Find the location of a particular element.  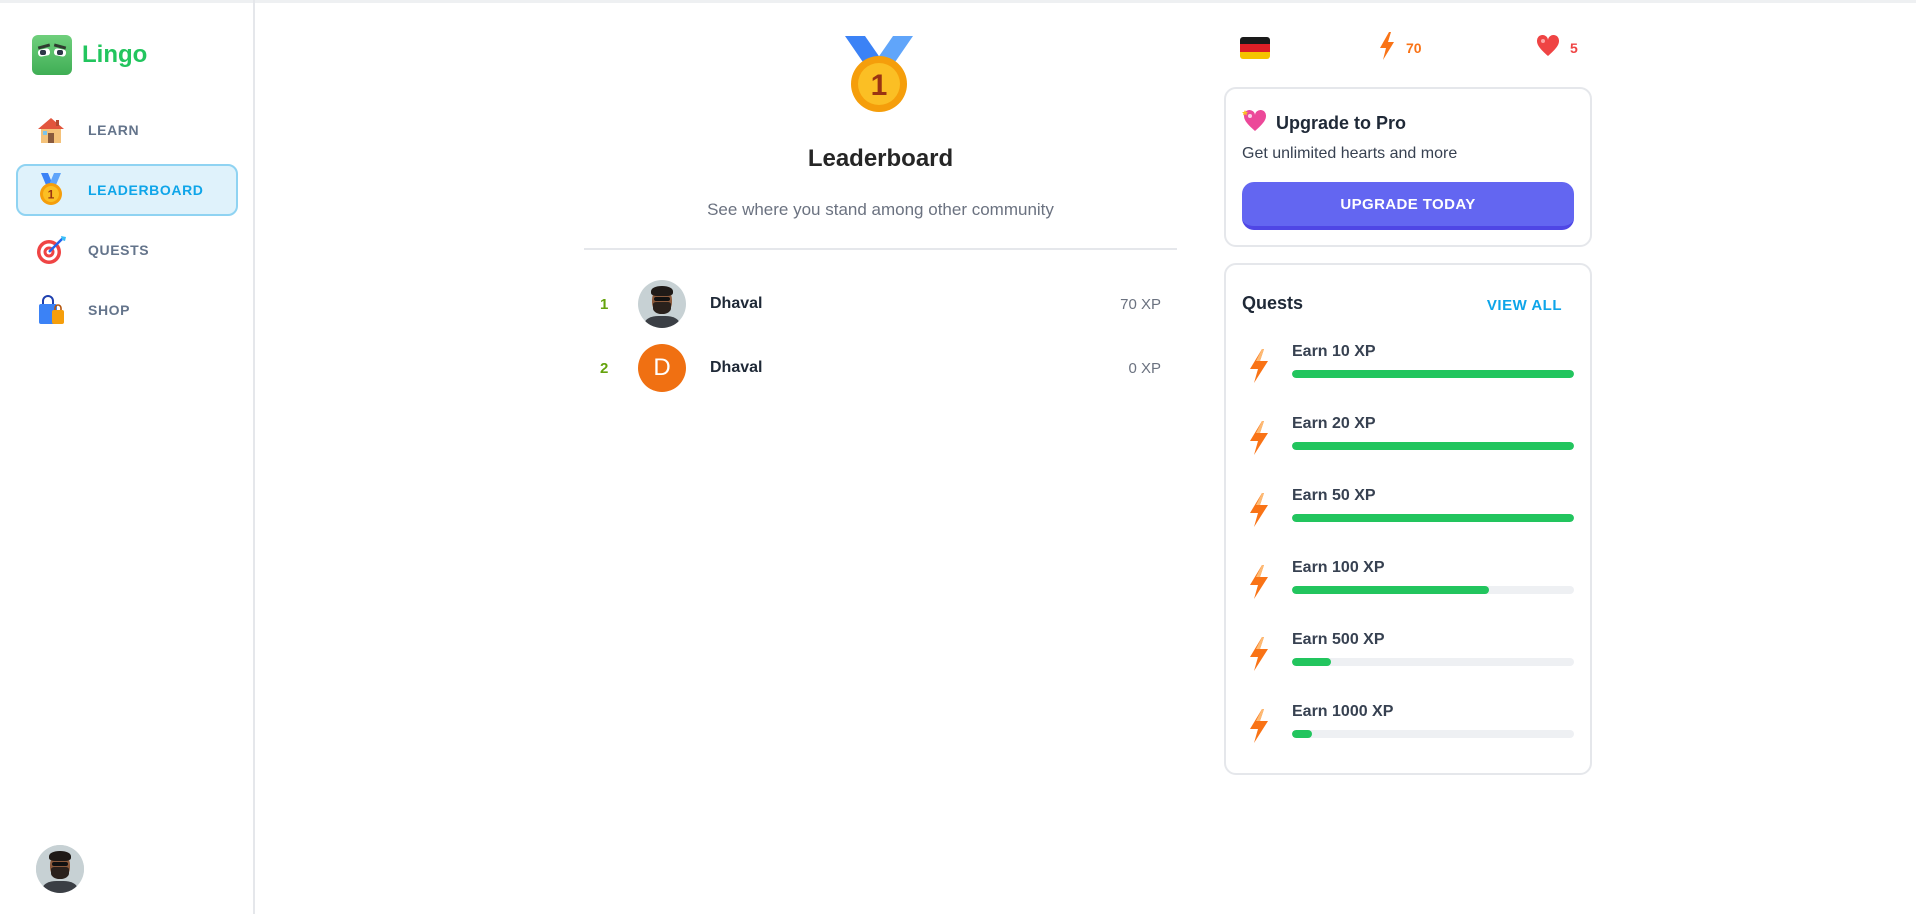

hearts-stat: 5 is located at coordinates (1557, 48).